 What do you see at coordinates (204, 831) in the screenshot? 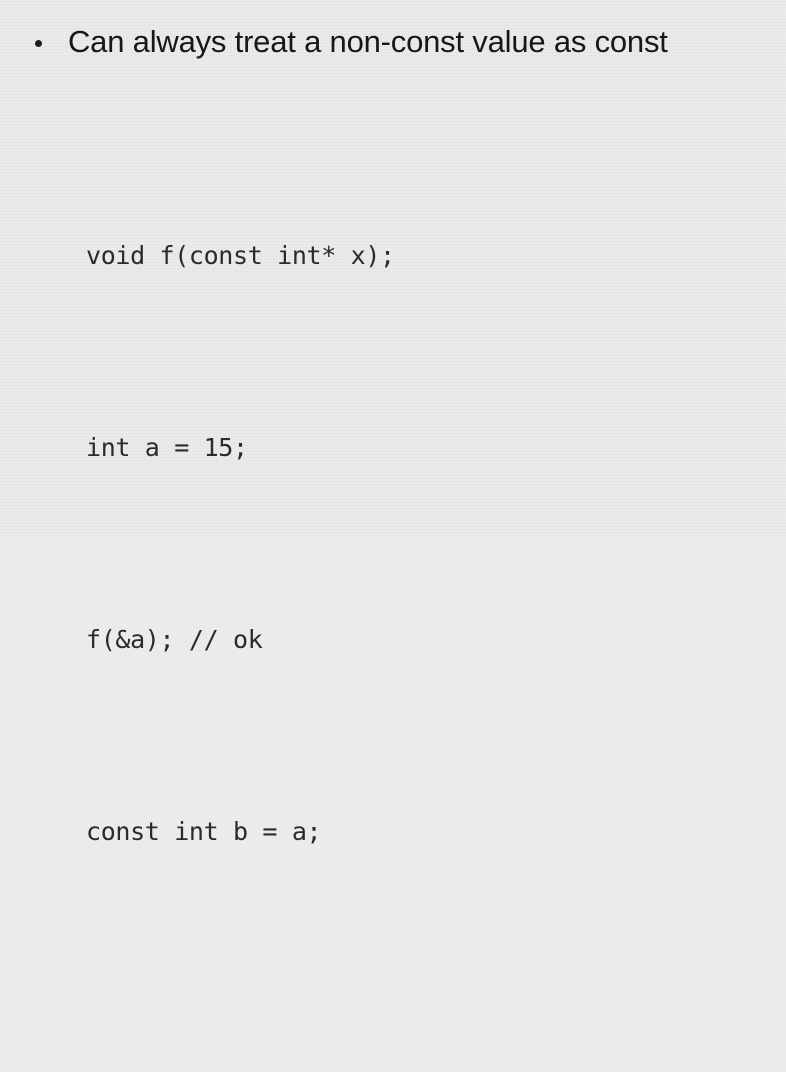
I see `code-line: const int b = a;` at bounding box center [204, 831].